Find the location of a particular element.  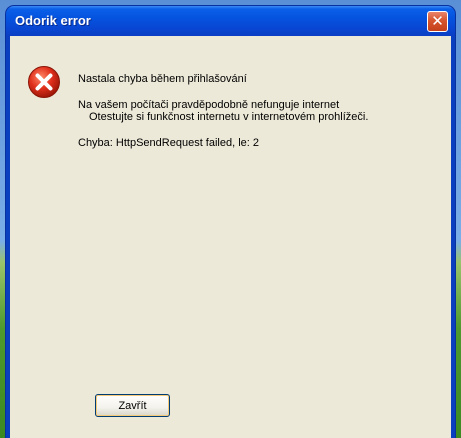

title-close-button: ✕ is located at coordinates (437, 21).